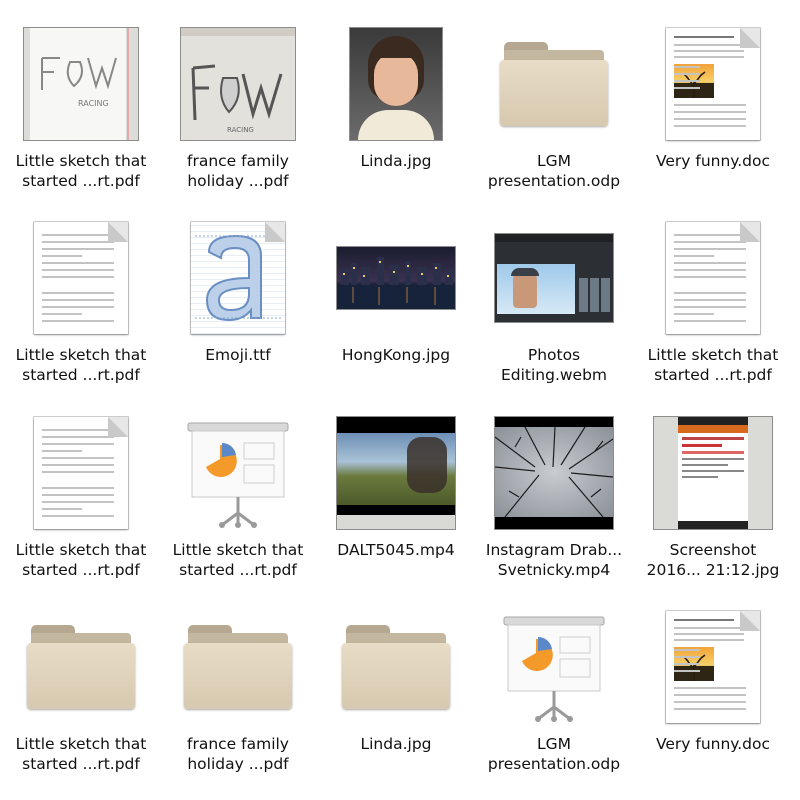  What do you see at coordinates (238, 278) in the screenshot?
I see `font-icon` at bounding box center [238, 278].